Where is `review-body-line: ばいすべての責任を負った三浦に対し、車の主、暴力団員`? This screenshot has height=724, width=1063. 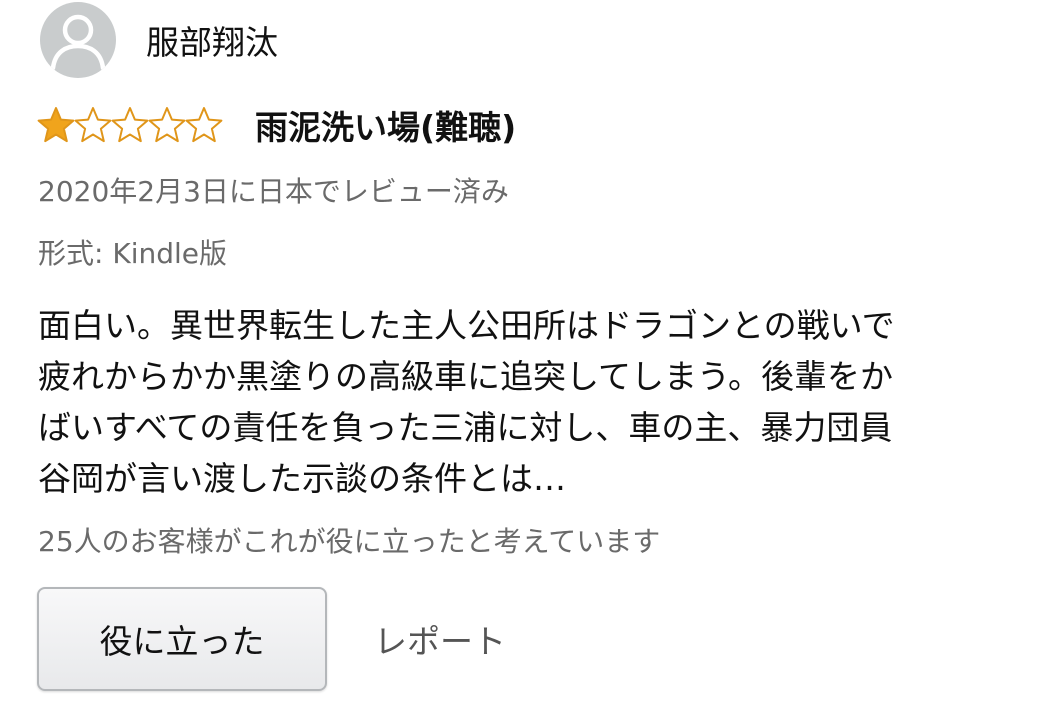 review-body-line: ばいすべての責任を負った三浦に対し、車の主、暴力団員 is located at coordinates (465, 427).